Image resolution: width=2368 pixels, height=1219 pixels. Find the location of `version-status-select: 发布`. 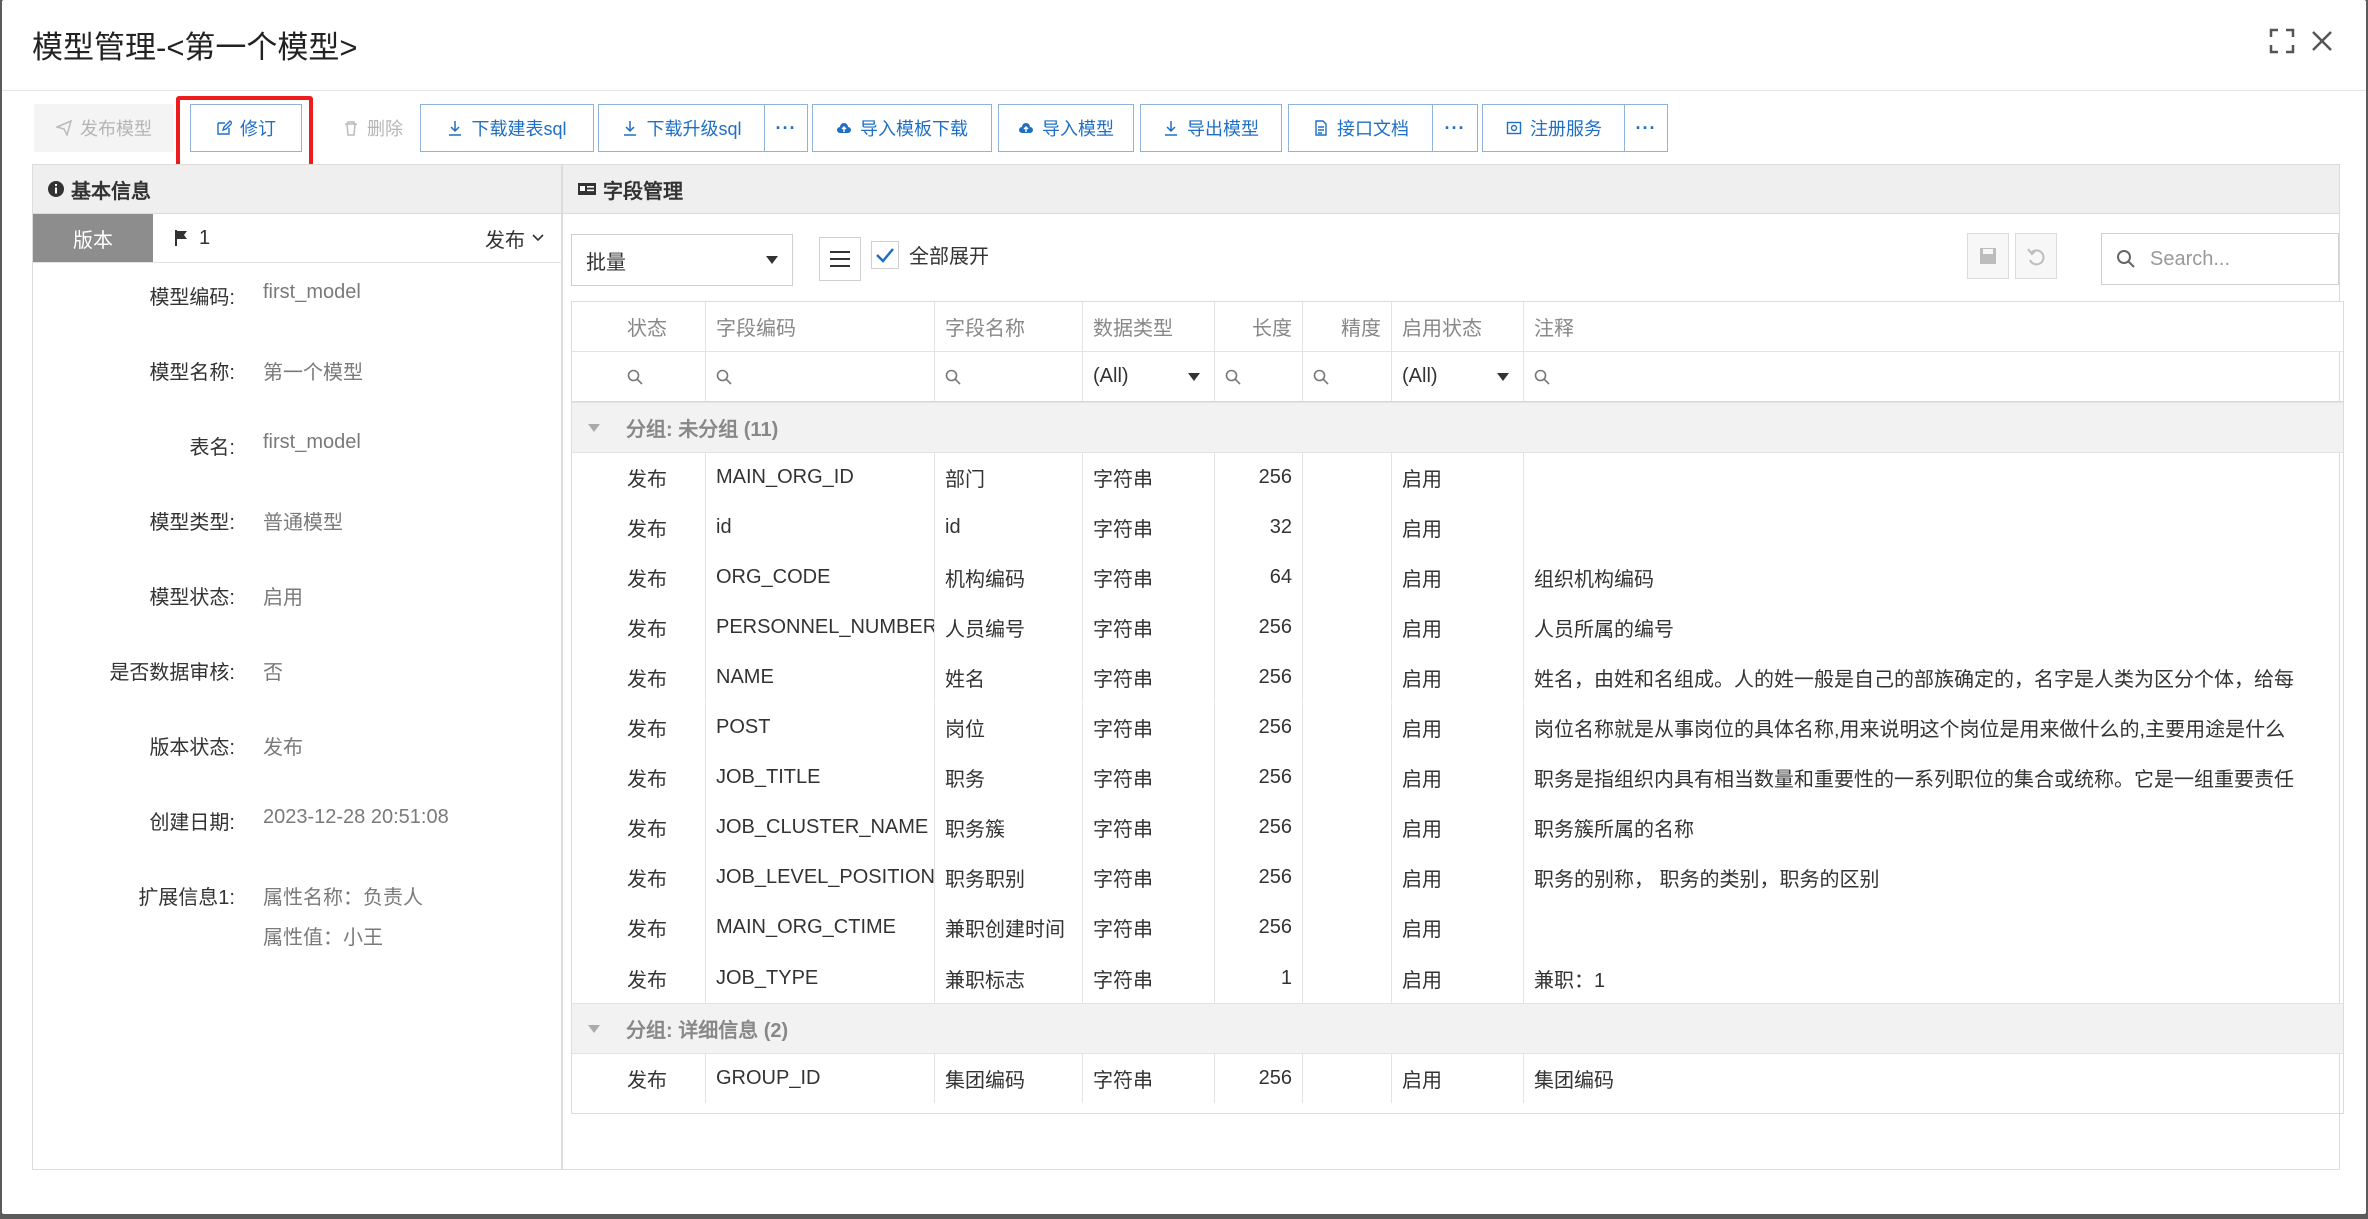

version-status-select: 发布 is located at coordinates (523, 238).